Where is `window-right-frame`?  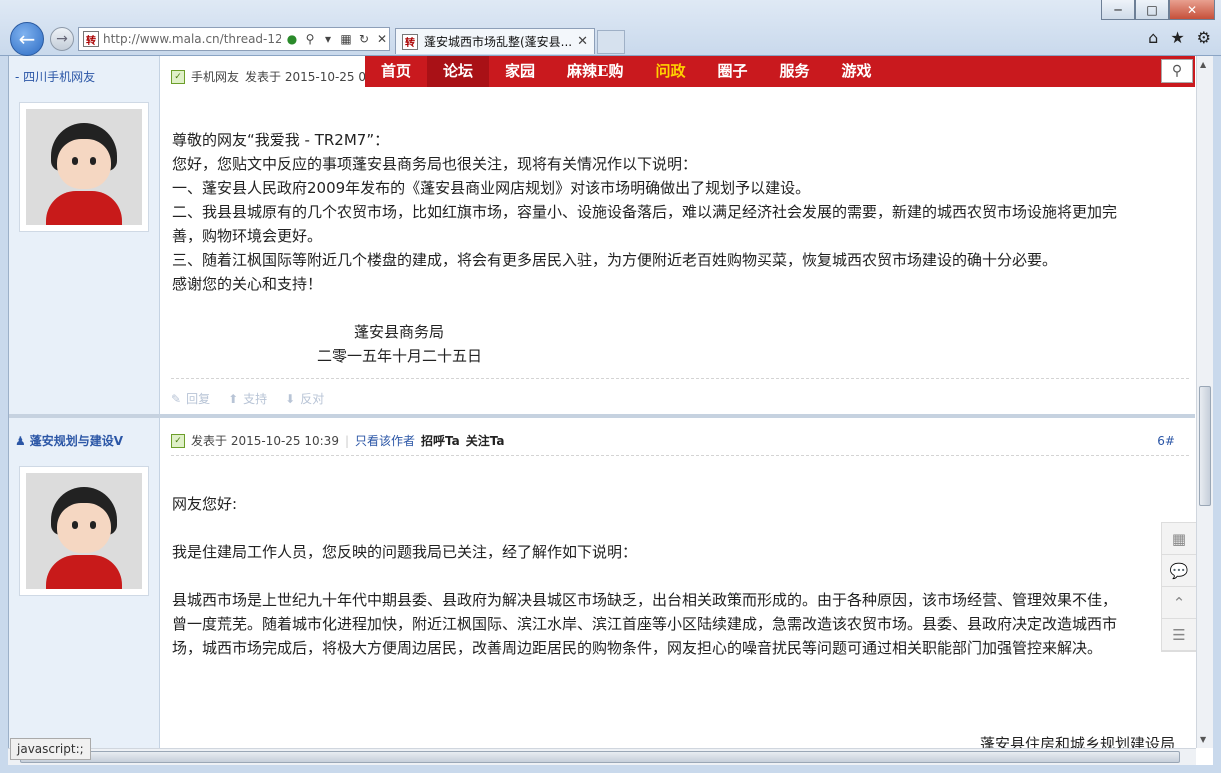
window-right-frame is located at coordinates (1217, 414).